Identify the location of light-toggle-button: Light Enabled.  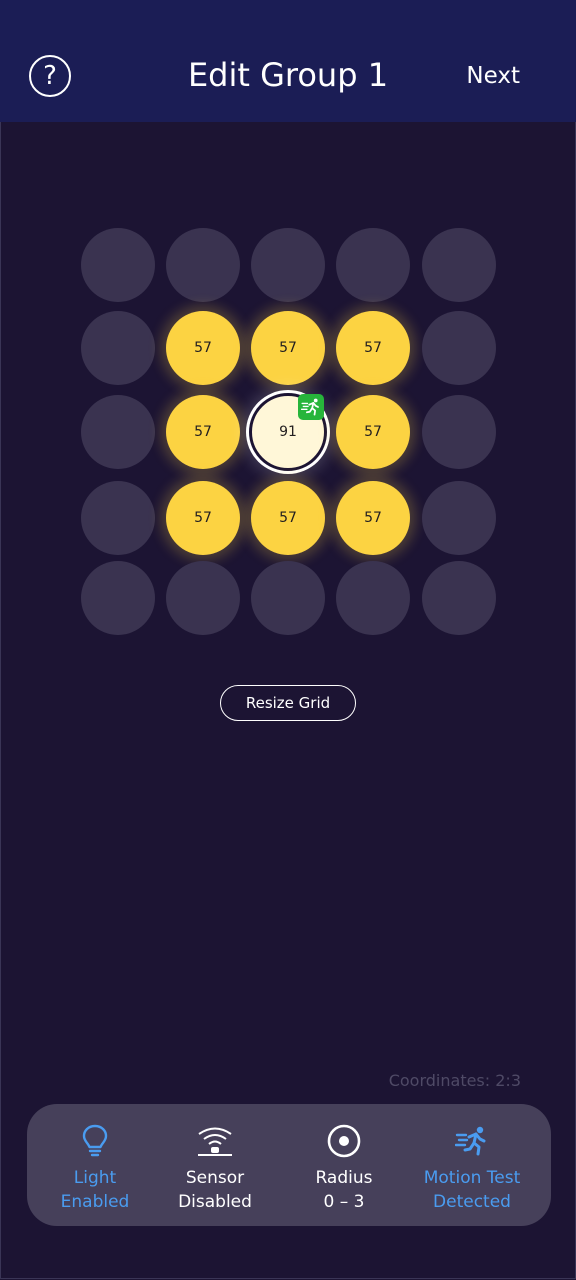
(95, 1165).